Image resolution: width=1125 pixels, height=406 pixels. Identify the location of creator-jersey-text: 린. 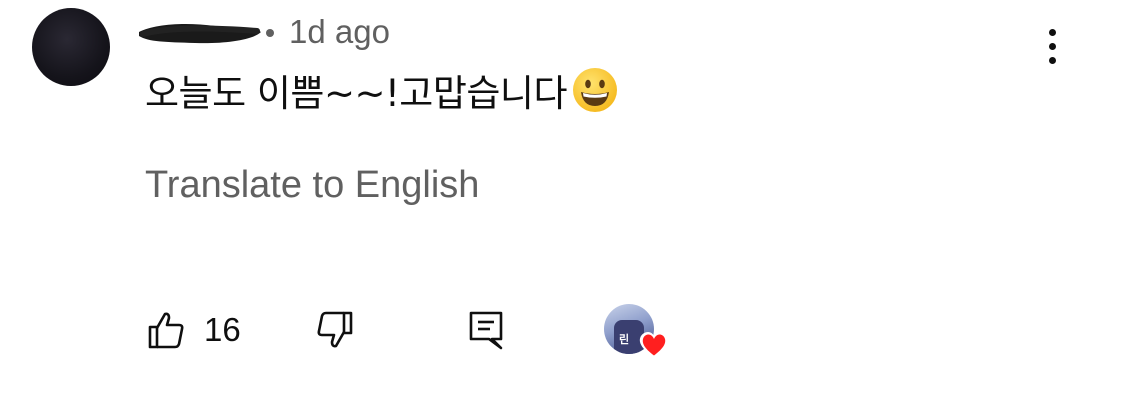
(624, 339).